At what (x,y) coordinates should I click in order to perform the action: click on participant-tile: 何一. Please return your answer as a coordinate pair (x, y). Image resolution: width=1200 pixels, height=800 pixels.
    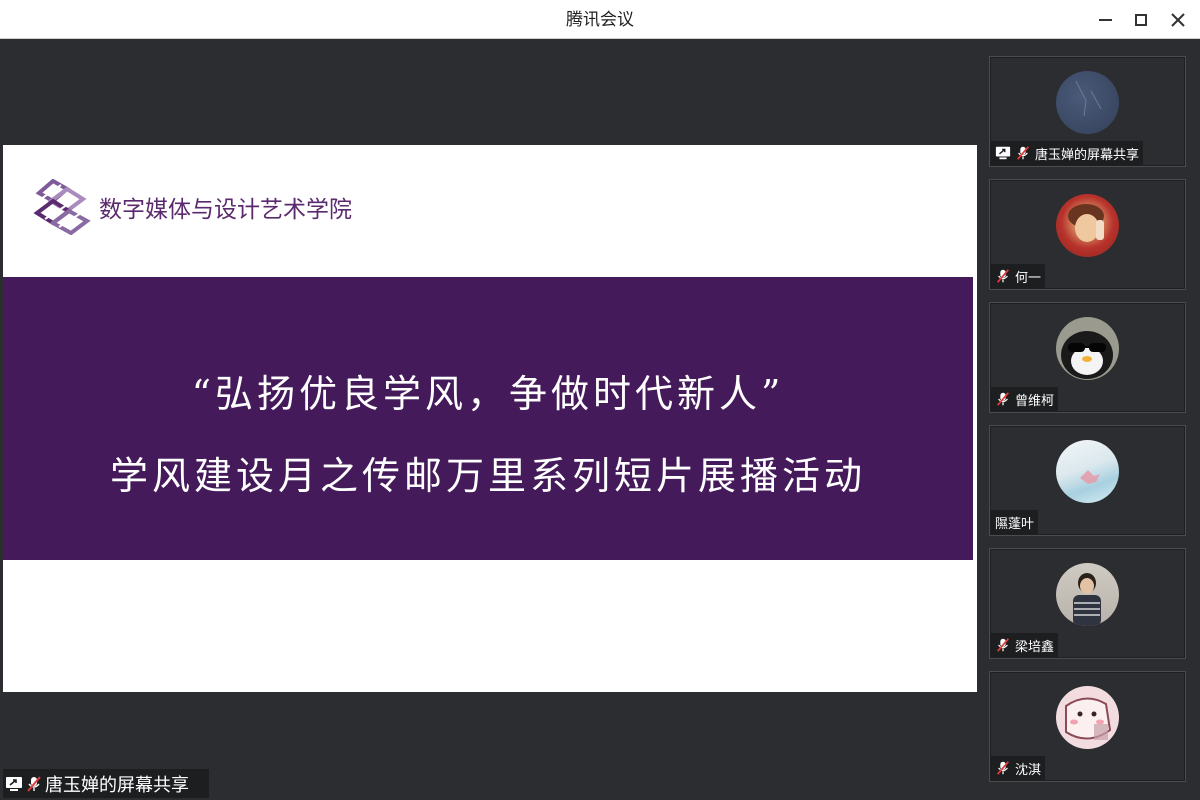
    Looking at the image, I should click on (1087, 234).